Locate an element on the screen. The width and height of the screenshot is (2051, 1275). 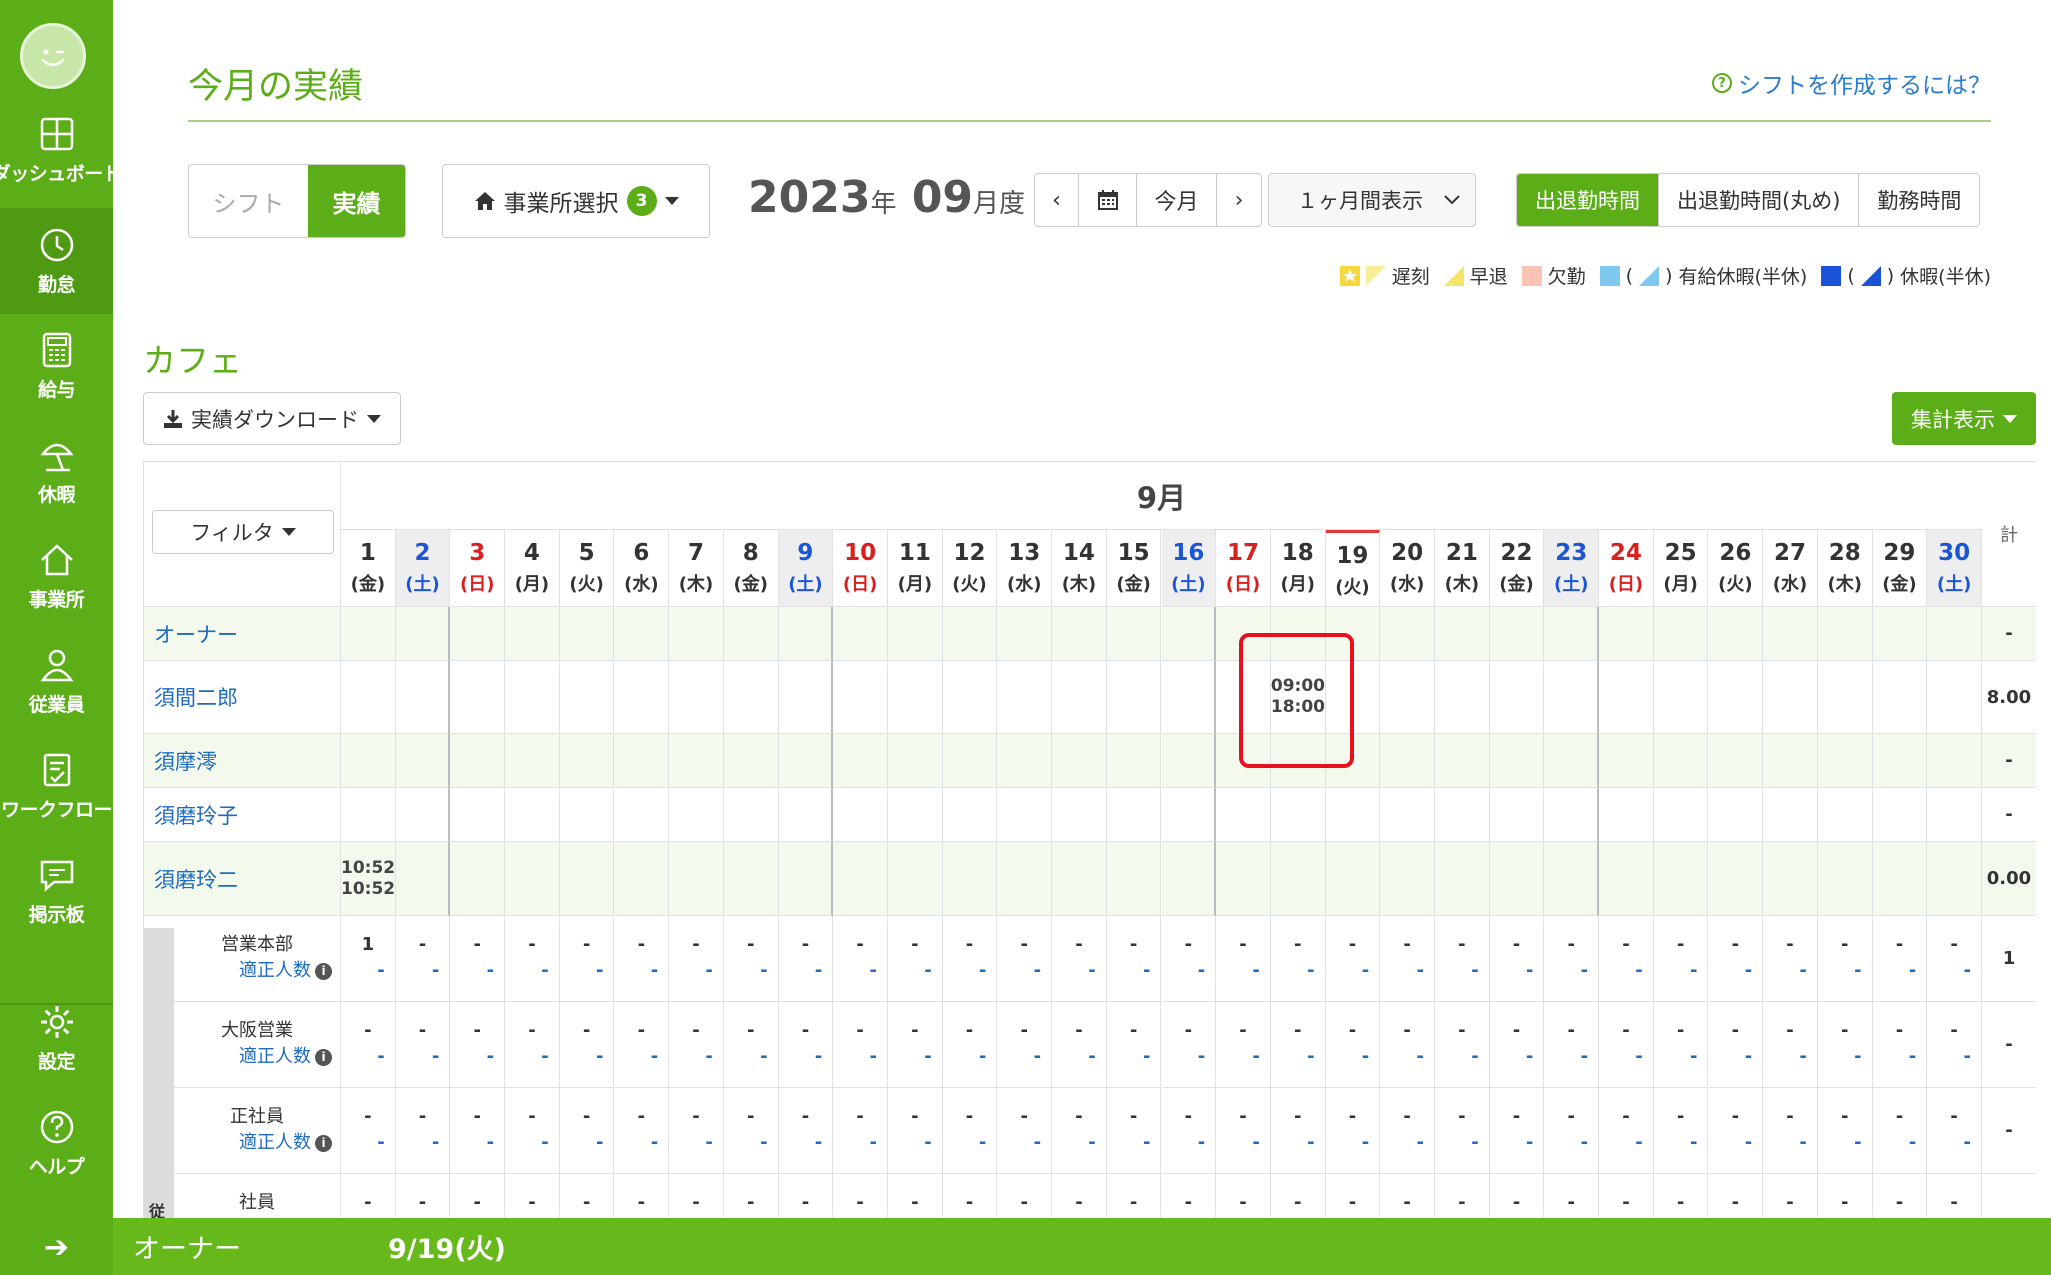
day-header: 14 (木) is located at coordinates (1079, 568).